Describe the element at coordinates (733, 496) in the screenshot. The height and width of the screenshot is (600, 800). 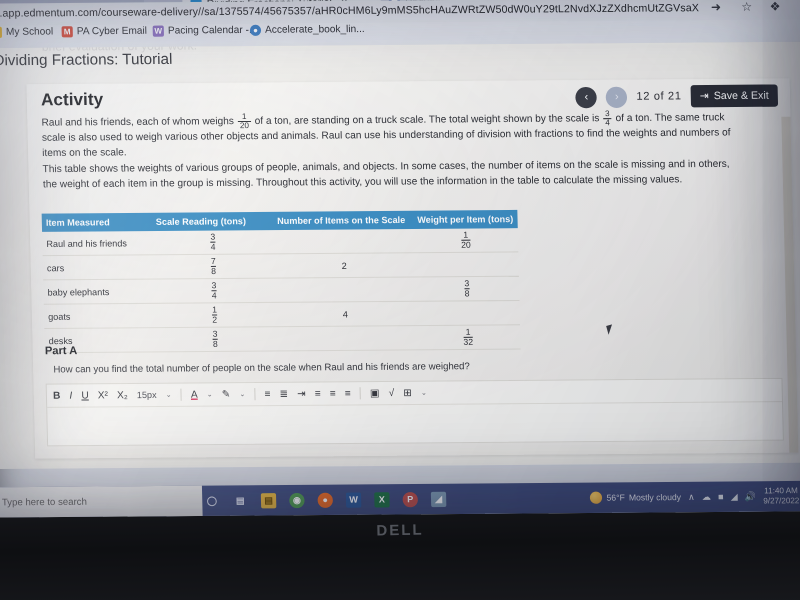
I see `wifi-icon: ◢` at that location.